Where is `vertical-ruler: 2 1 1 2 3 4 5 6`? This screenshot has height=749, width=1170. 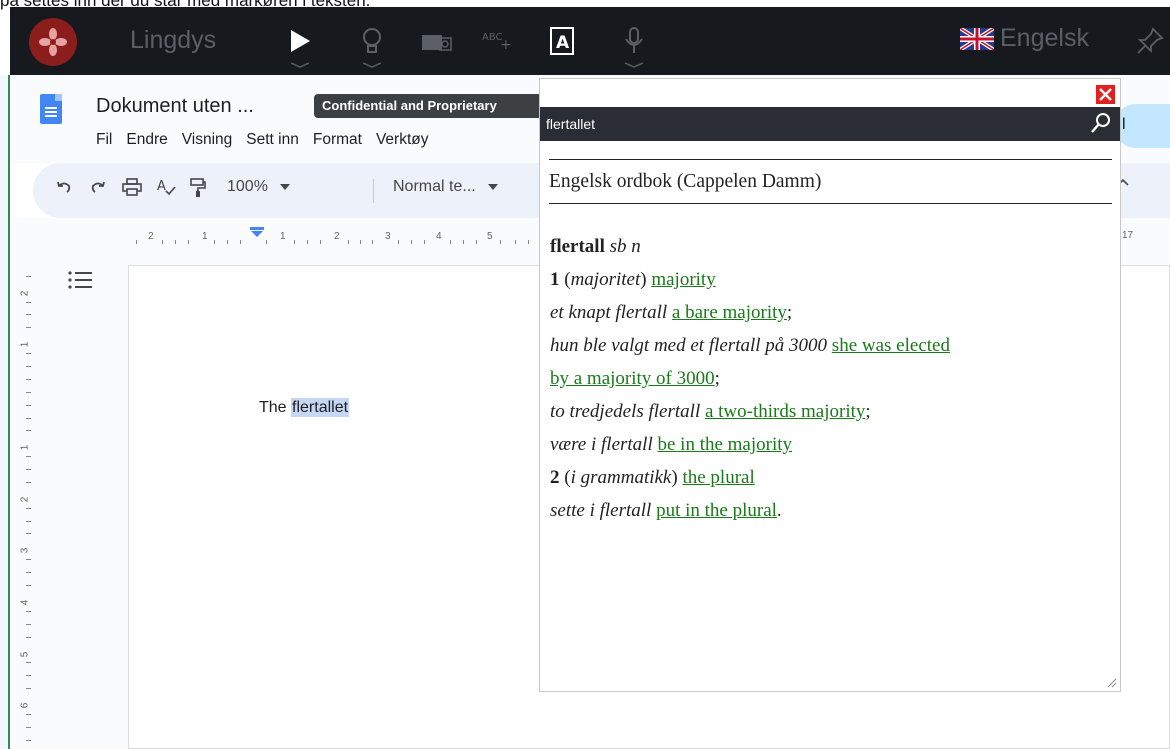
vertical-ruler: 2 1 1 2 3 4 5 6 is located at coordinates (23, 505).